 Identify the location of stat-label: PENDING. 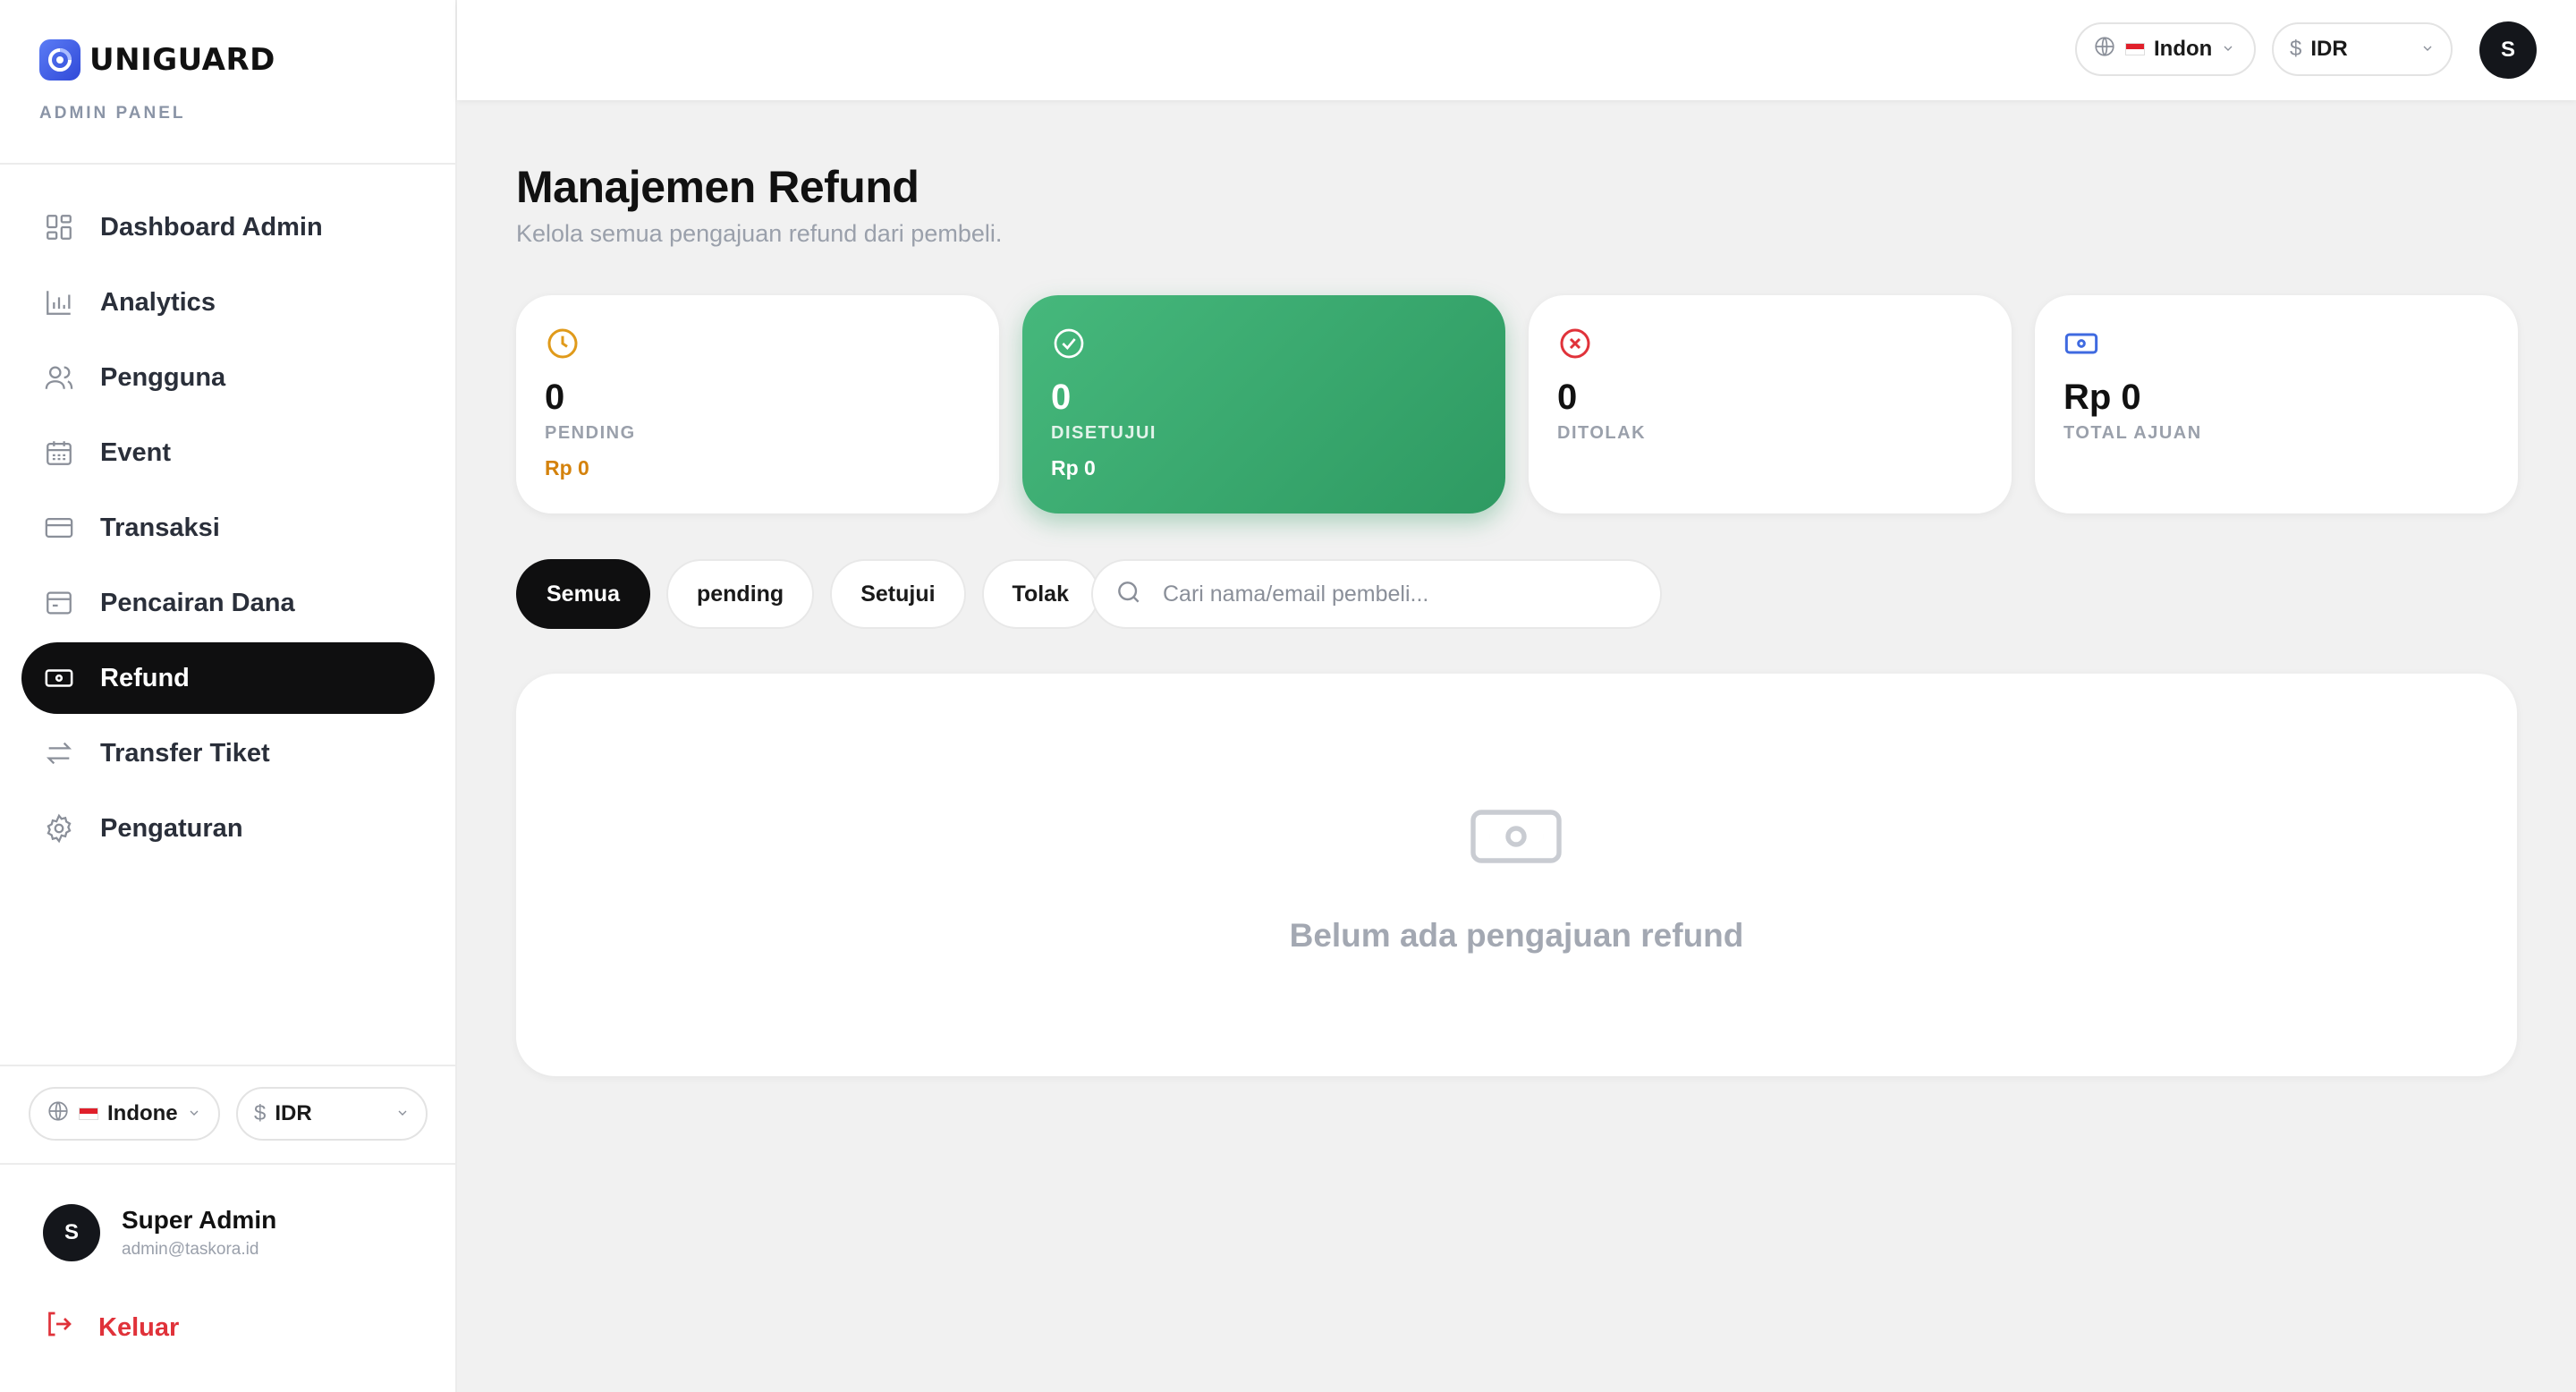
(590, 433).